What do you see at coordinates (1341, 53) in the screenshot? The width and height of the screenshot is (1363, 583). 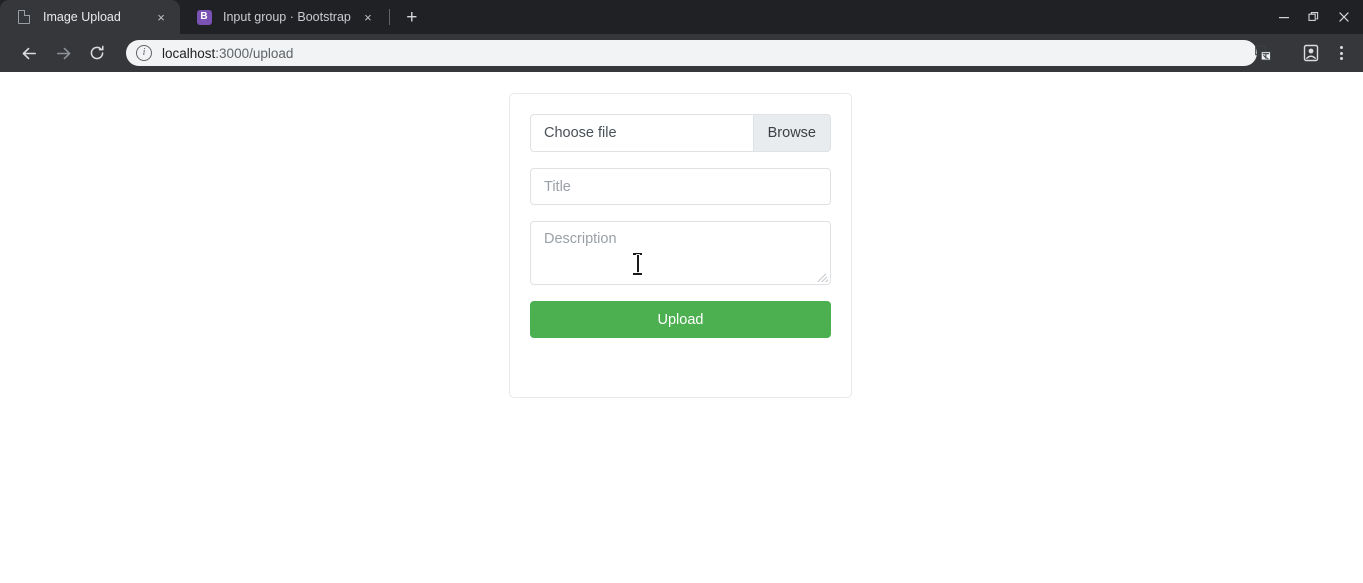 I see `browser-menu-icon` at bounding box center [1341, 53].